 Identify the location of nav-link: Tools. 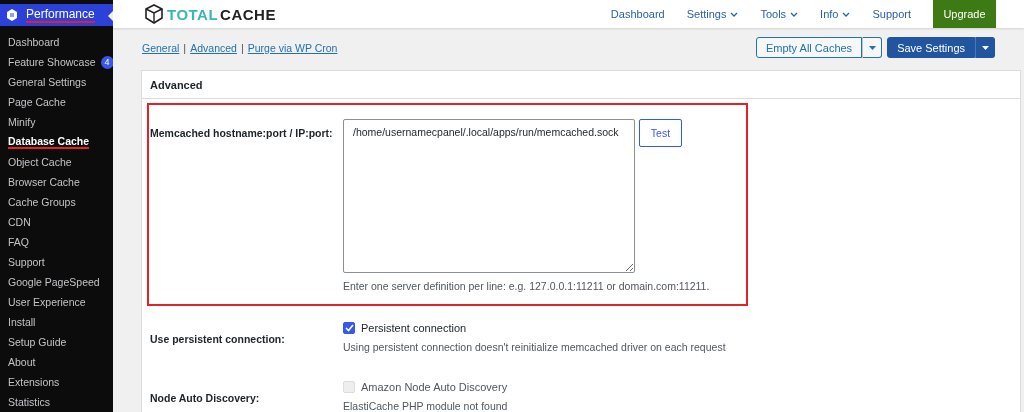
(779, 14).